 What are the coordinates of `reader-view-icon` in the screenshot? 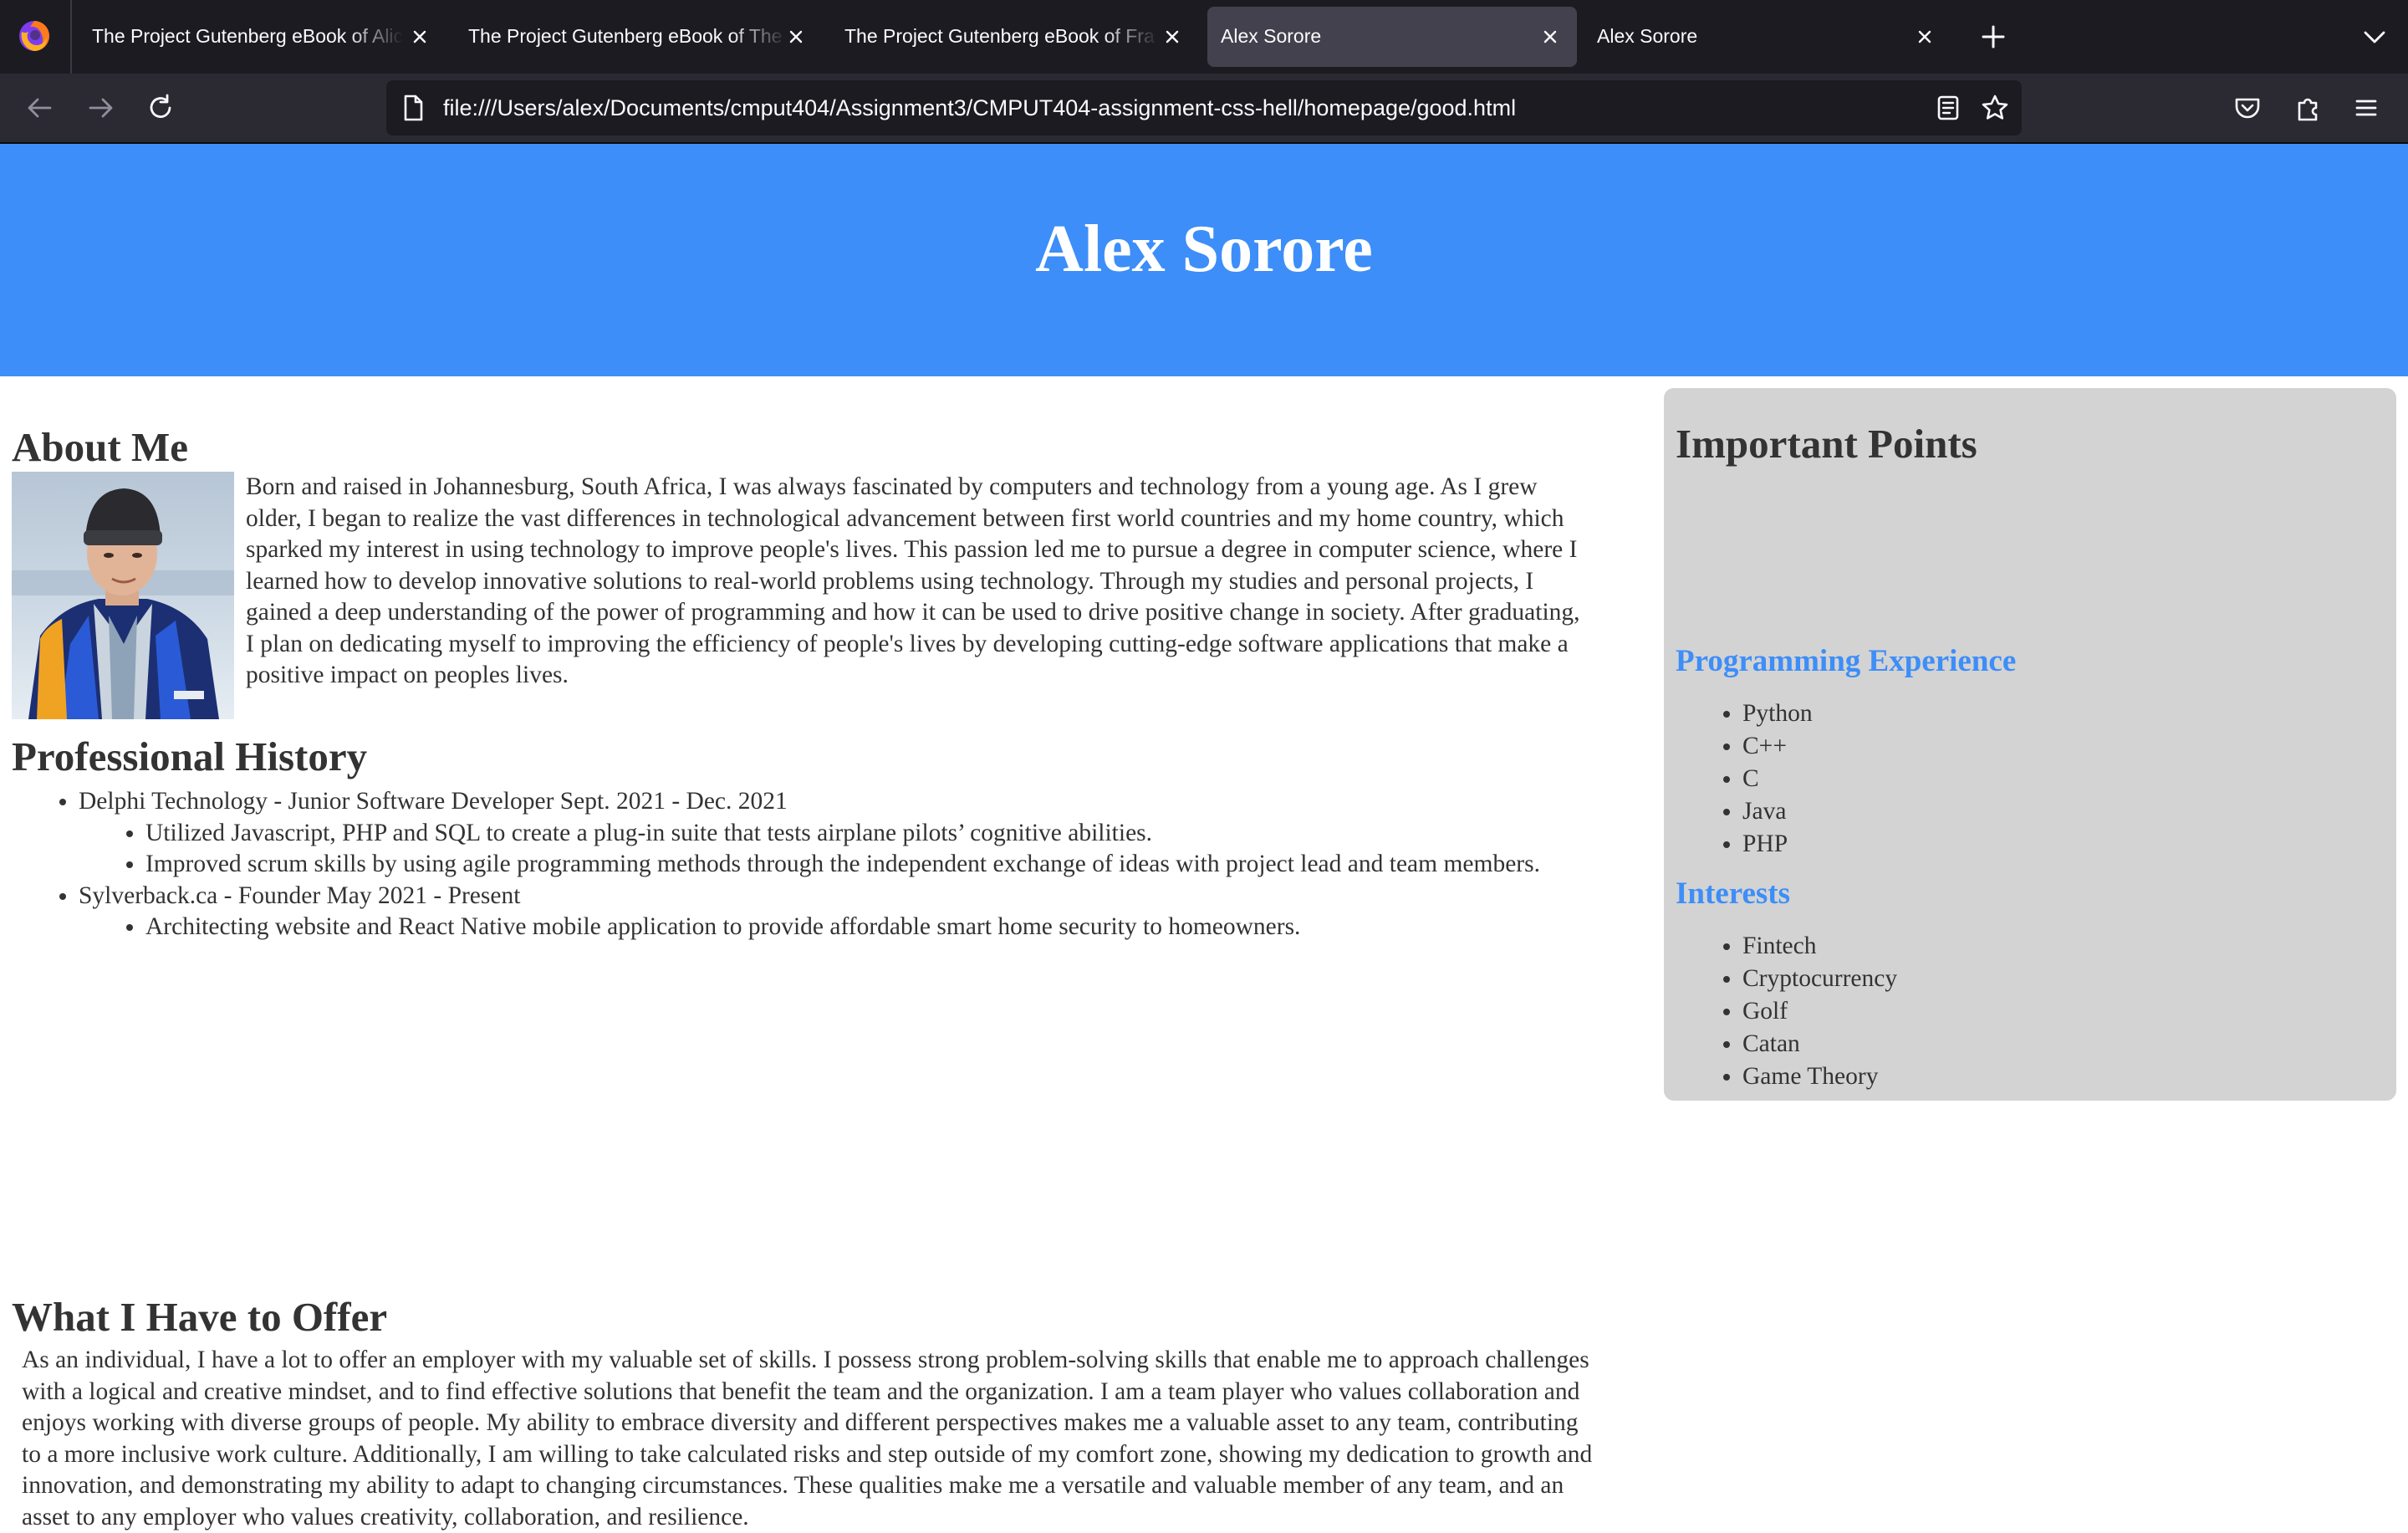 It's located at (1948, 108).